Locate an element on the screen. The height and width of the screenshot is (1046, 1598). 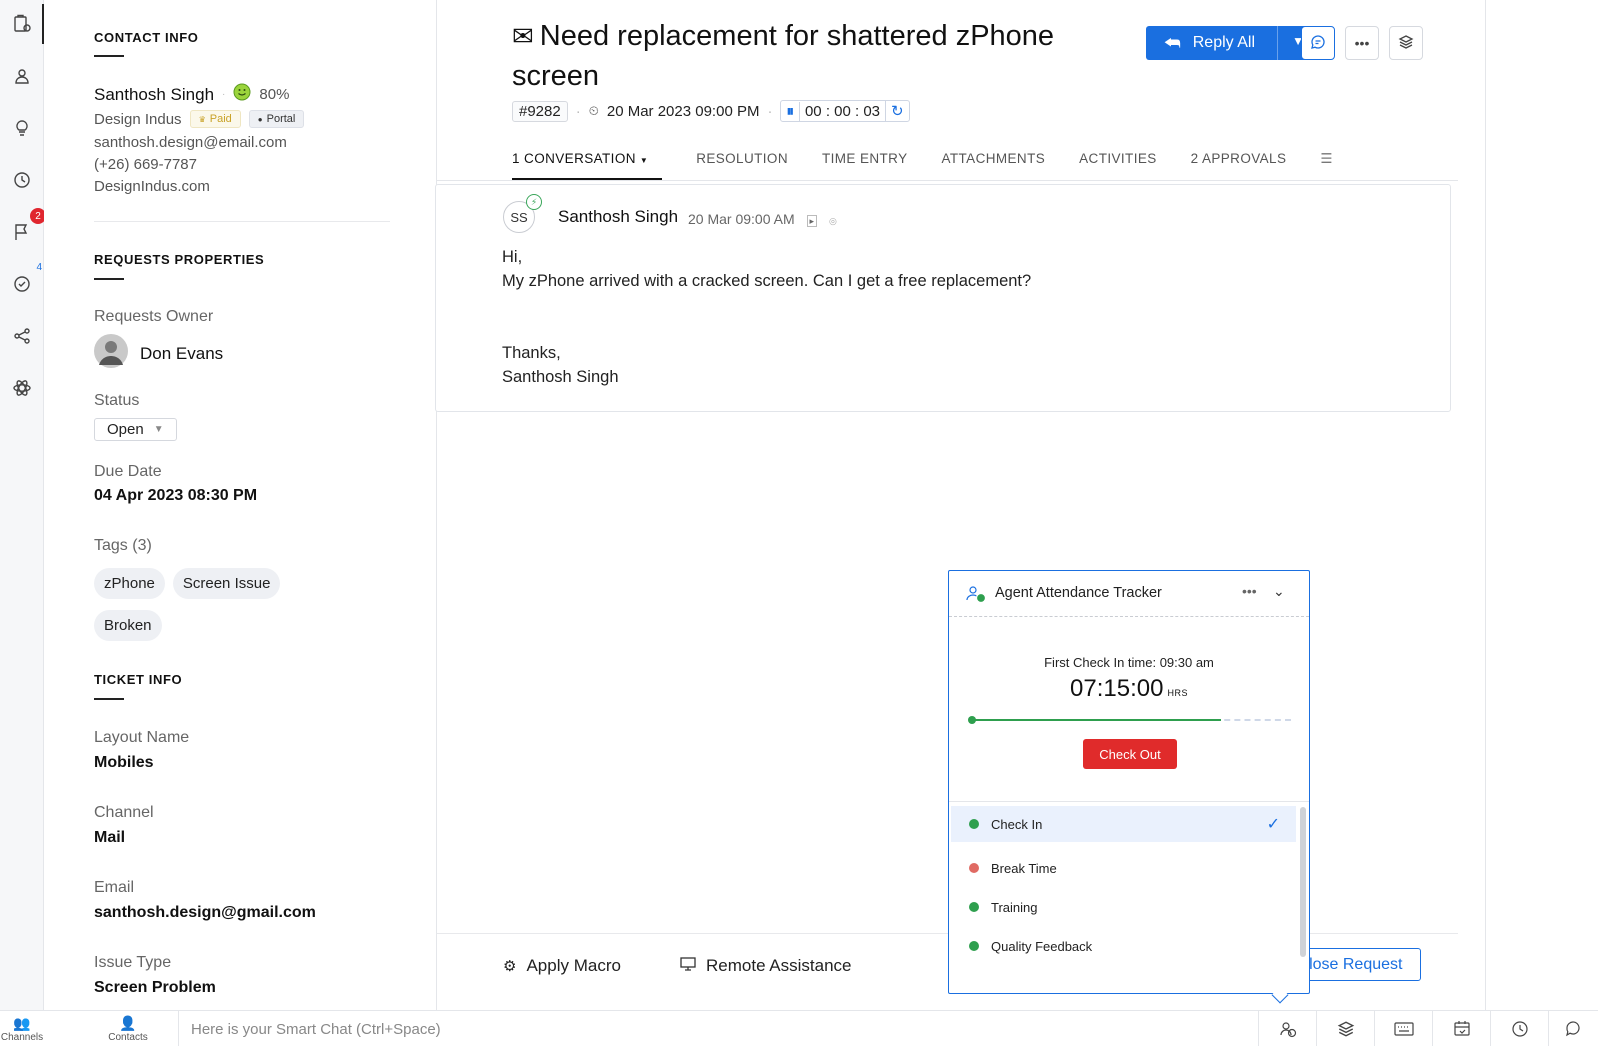
widget-scrollbar is located at coordinates (1303, 882).